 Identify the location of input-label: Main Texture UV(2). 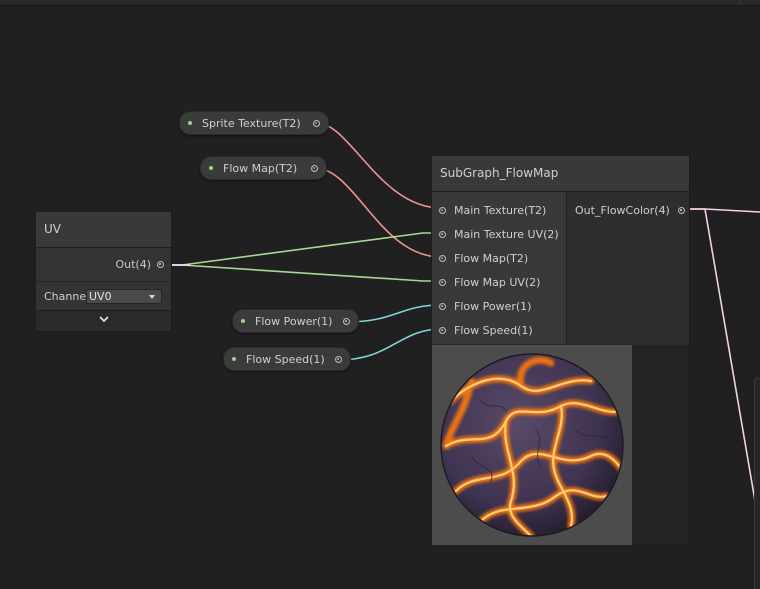
(506, 234).